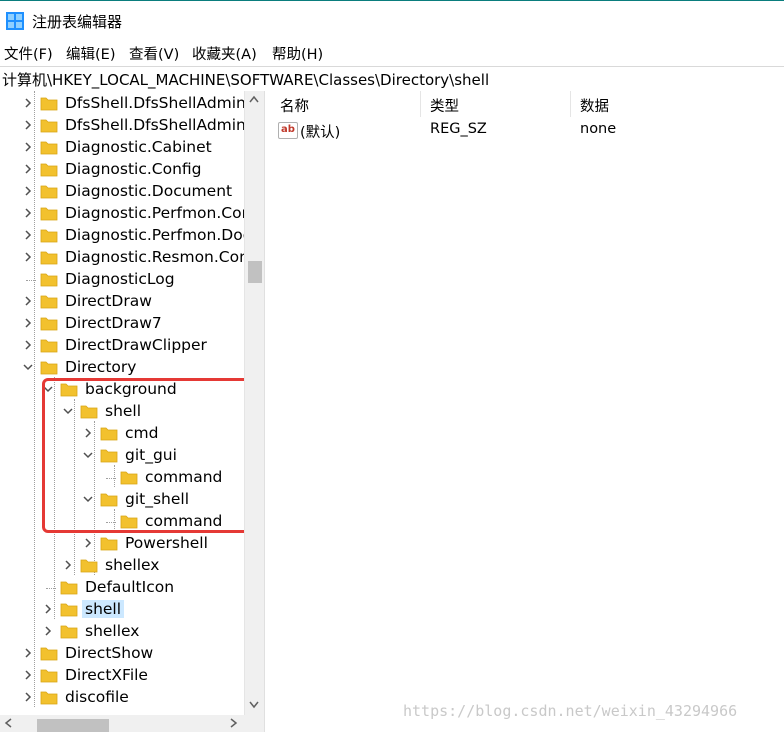 This screenshot has width=784, height=732. I want to click on value-type: REG_SZ, so click(458, 129).